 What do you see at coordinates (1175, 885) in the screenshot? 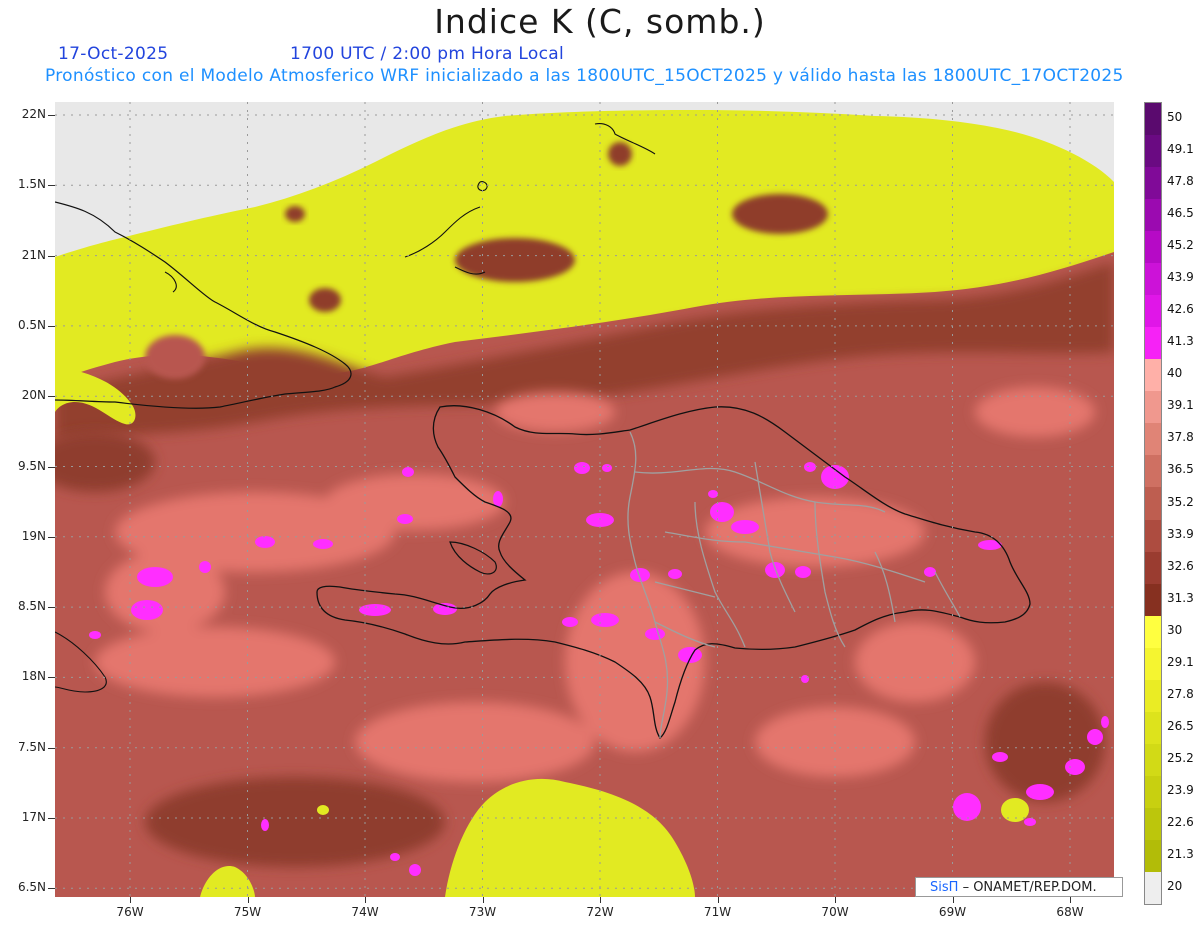
I see `colorbar-label: 20` at bounding box center [1175, 885].